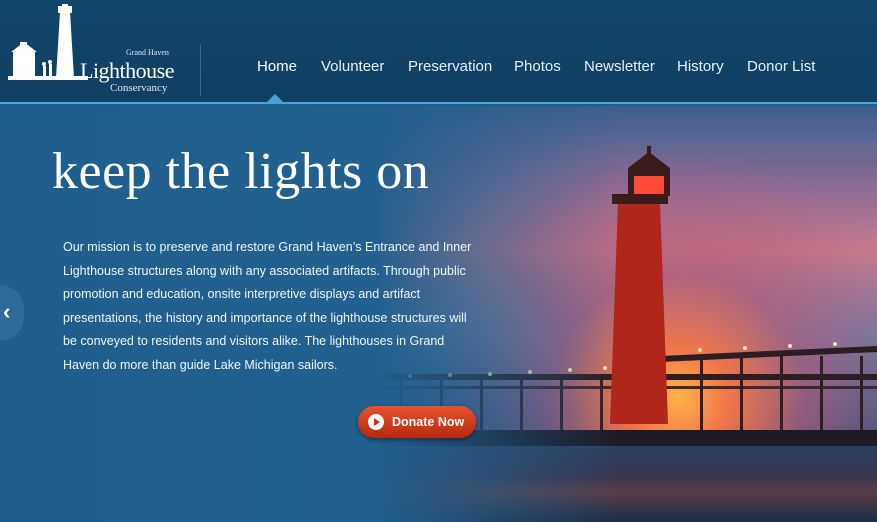 This screenshot has height=522, width=877. What do you see at coordinates (93, 52) in the screenshot?
I see `logo: Grand Haven Lighthouse Conservancy` at bounding box center [93, 52].